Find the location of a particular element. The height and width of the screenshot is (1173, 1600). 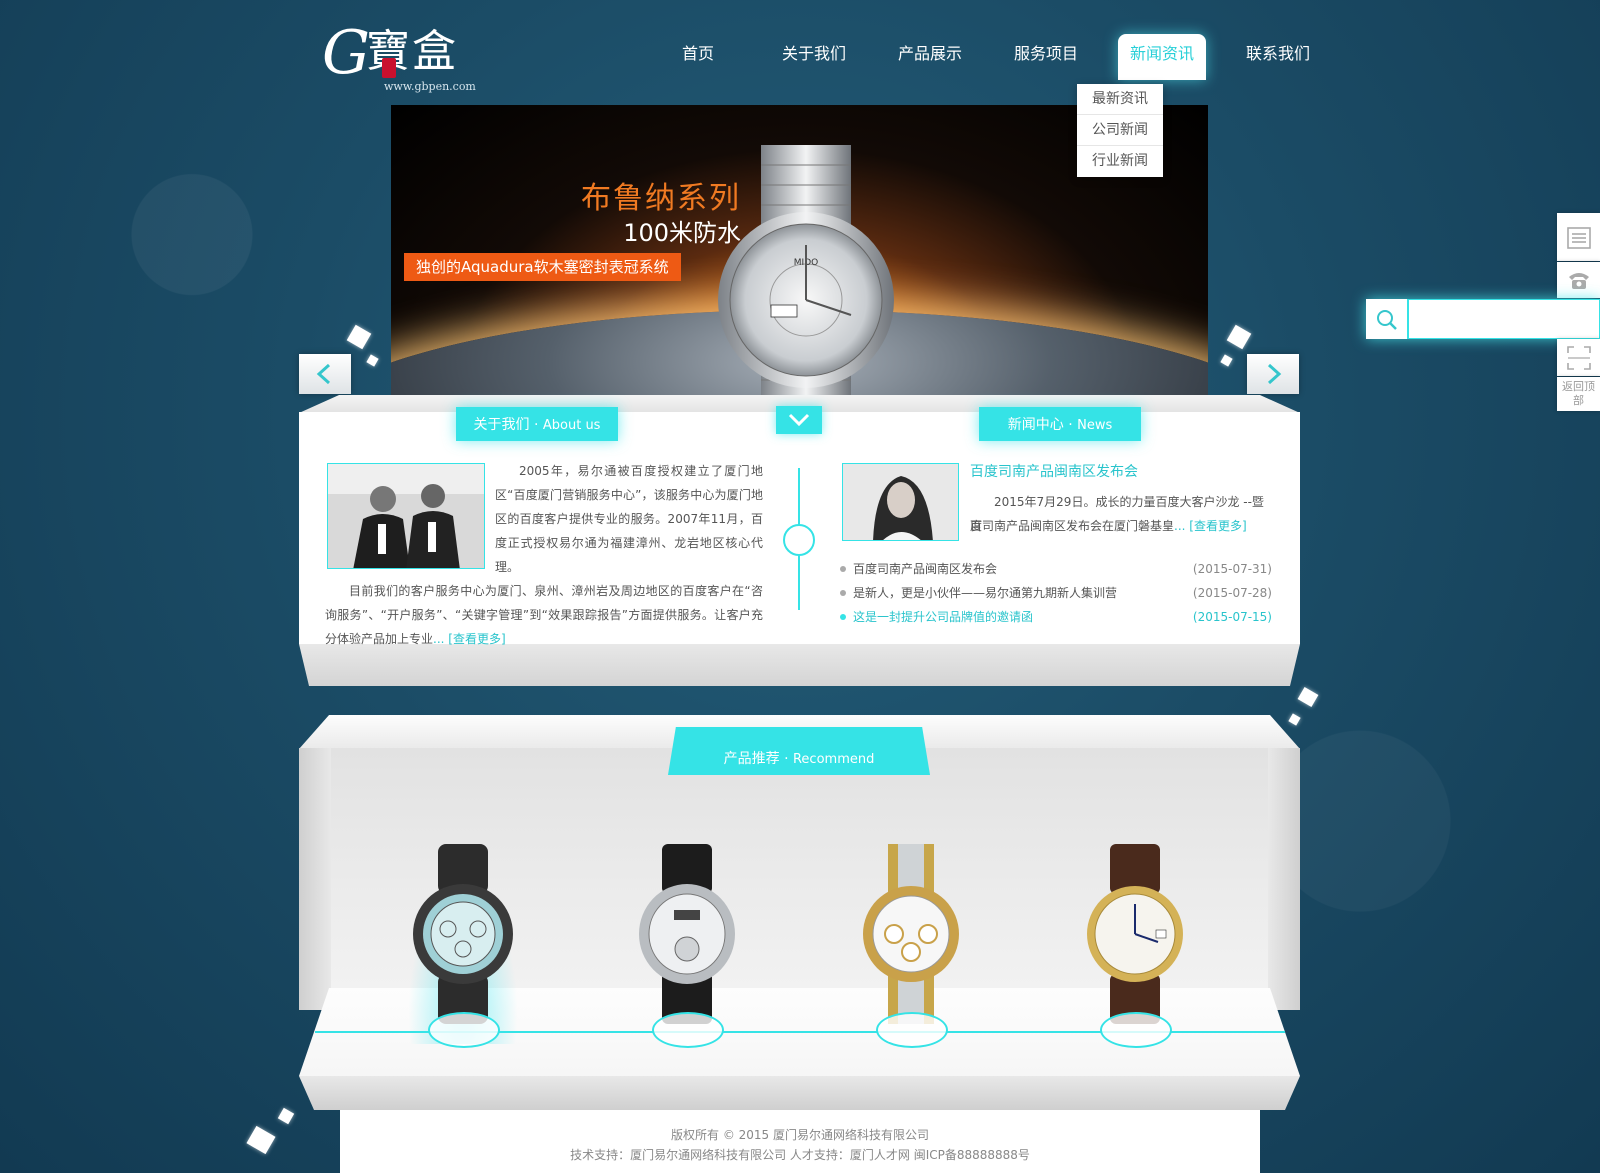

tab-about-cn: 关于我们 · is located at coordinates (508, 425).